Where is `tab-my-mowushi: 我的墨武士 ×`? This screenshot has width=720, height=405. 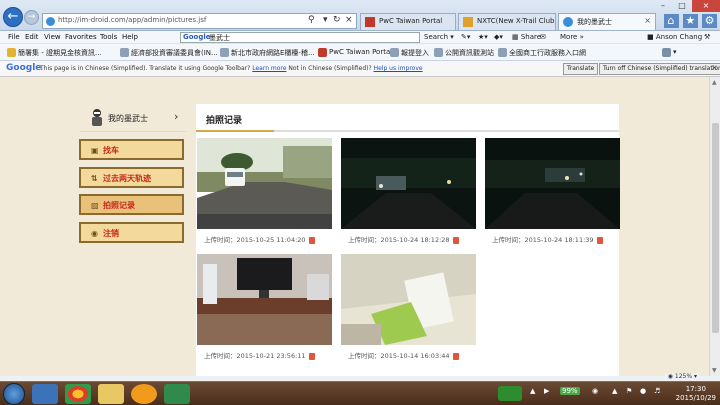 tab-my-mowushi: 我的墨武士 × is located at coordinates (607, 21).